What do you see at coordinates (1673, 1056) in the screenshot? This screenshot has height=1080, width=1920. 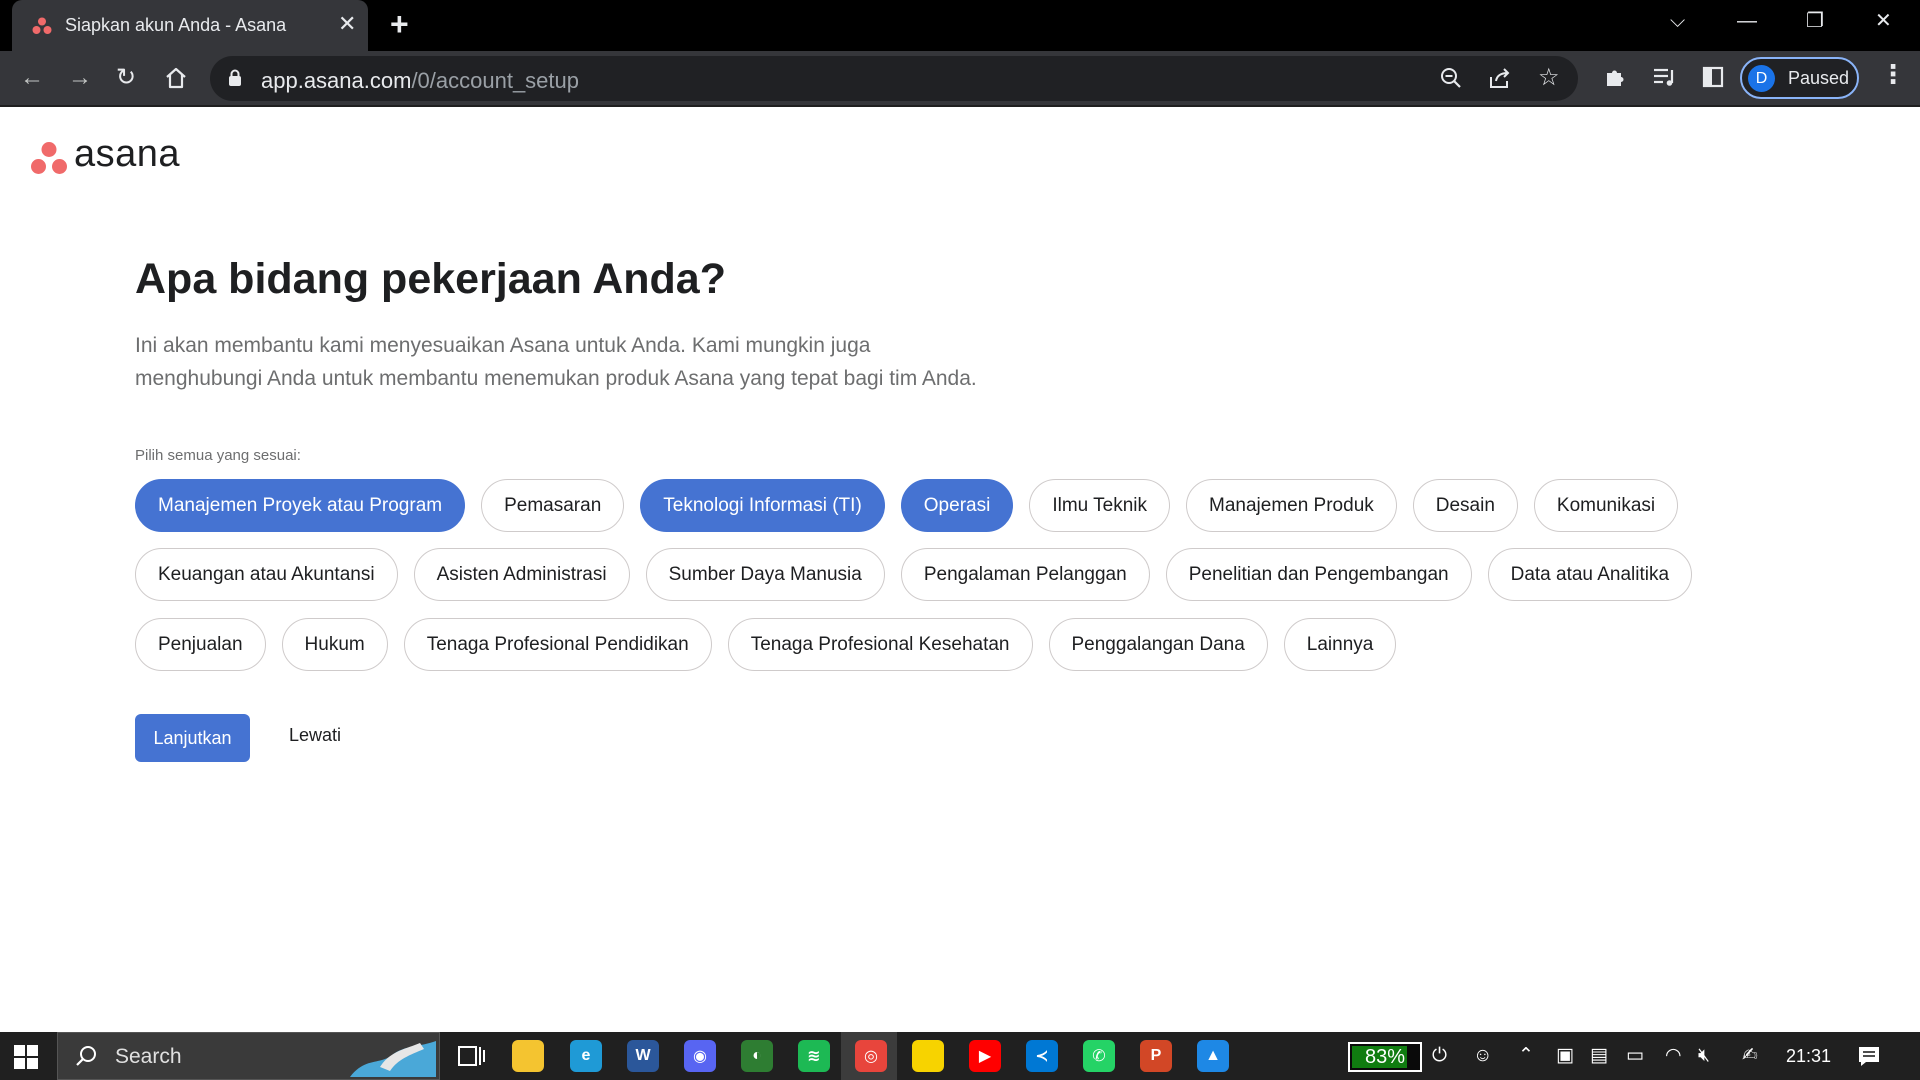 I see `wifi-icon: ◠` at bounding box center [1673, 1056].